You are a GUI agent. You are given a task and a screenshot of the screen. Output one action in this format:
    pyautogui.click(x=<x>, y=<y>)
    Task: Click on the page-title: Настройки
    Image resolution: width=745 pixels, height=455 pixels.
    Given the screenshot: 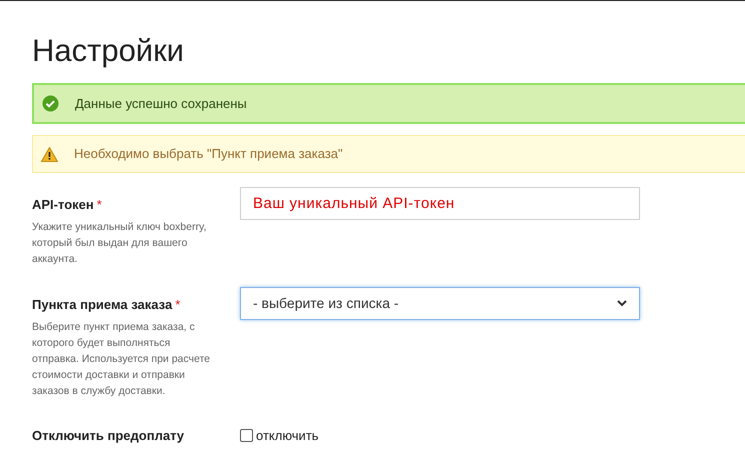 What is the action you would take?
    pyautogui.click(x=109, y=51)
    